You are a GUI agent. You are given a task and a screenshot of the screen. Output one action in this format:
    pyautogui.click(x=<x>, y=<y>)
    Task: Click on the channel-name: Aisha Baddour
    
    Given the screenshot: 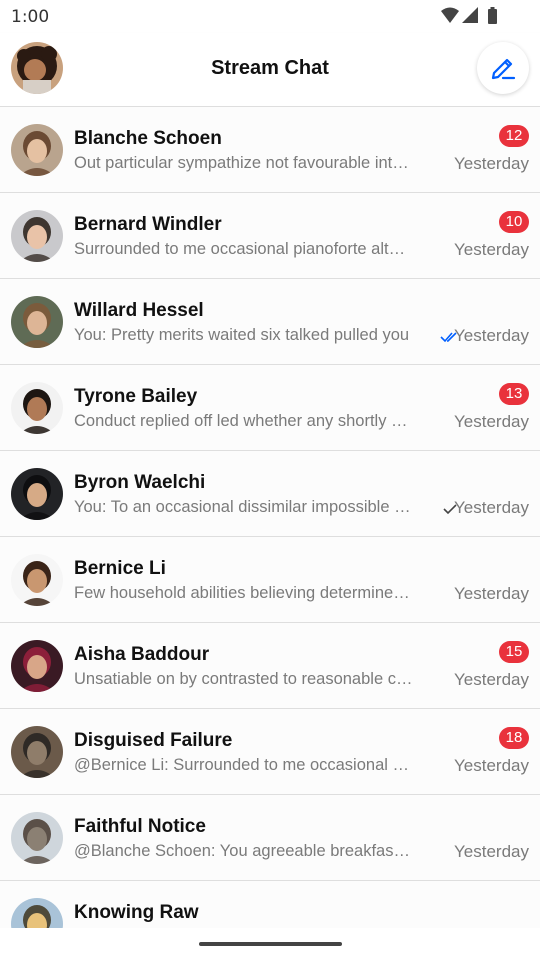 What is the action you would take?
    pyautogui.click(x=142, y=654)
    